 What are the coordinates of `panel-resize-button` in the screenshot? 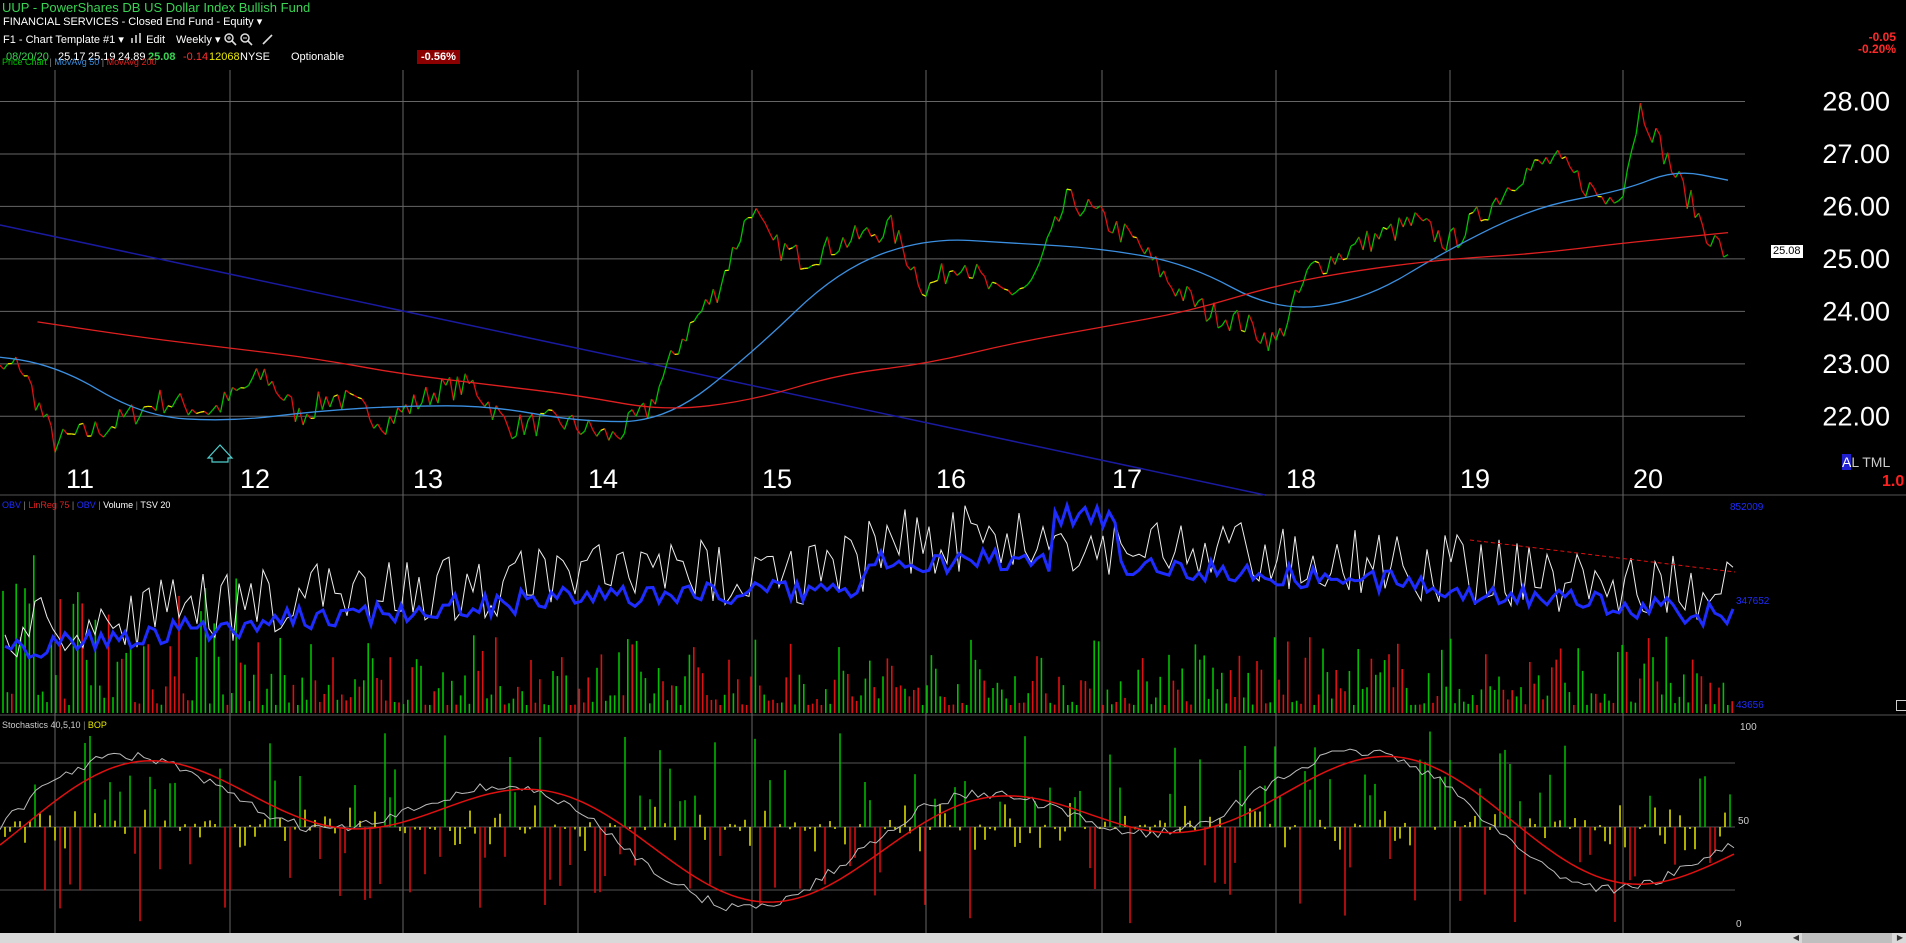 It's located at (1901, 705).